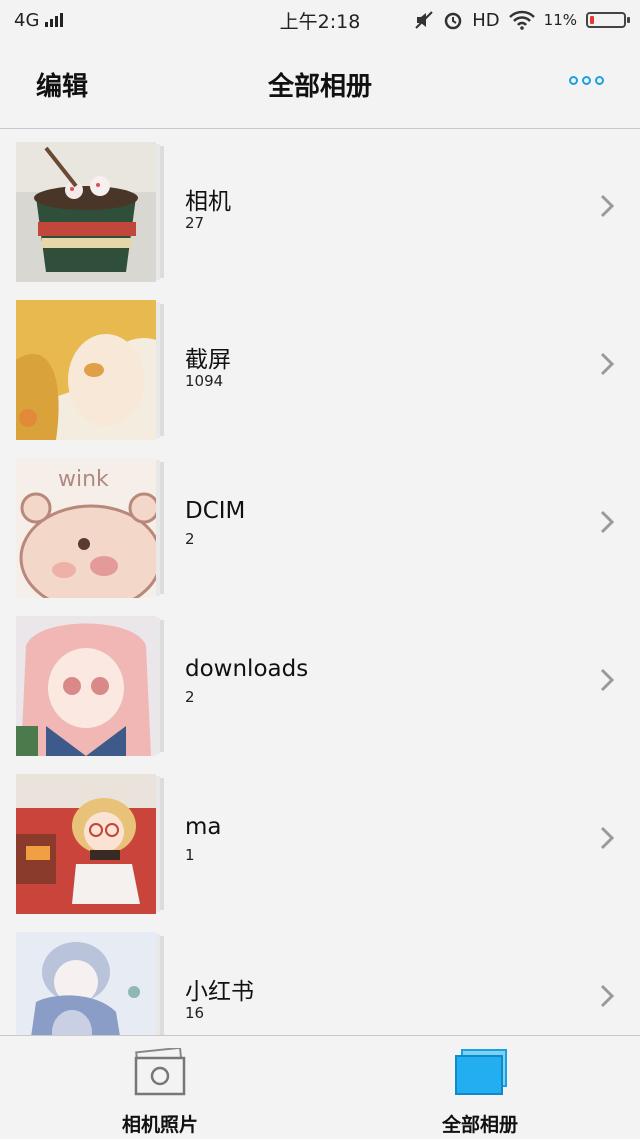 The width and height of the screenshot is (640, 1139). Describe the element at coordinates (27, 20) in the screenshot. I see `network-type: 4G` at that location.